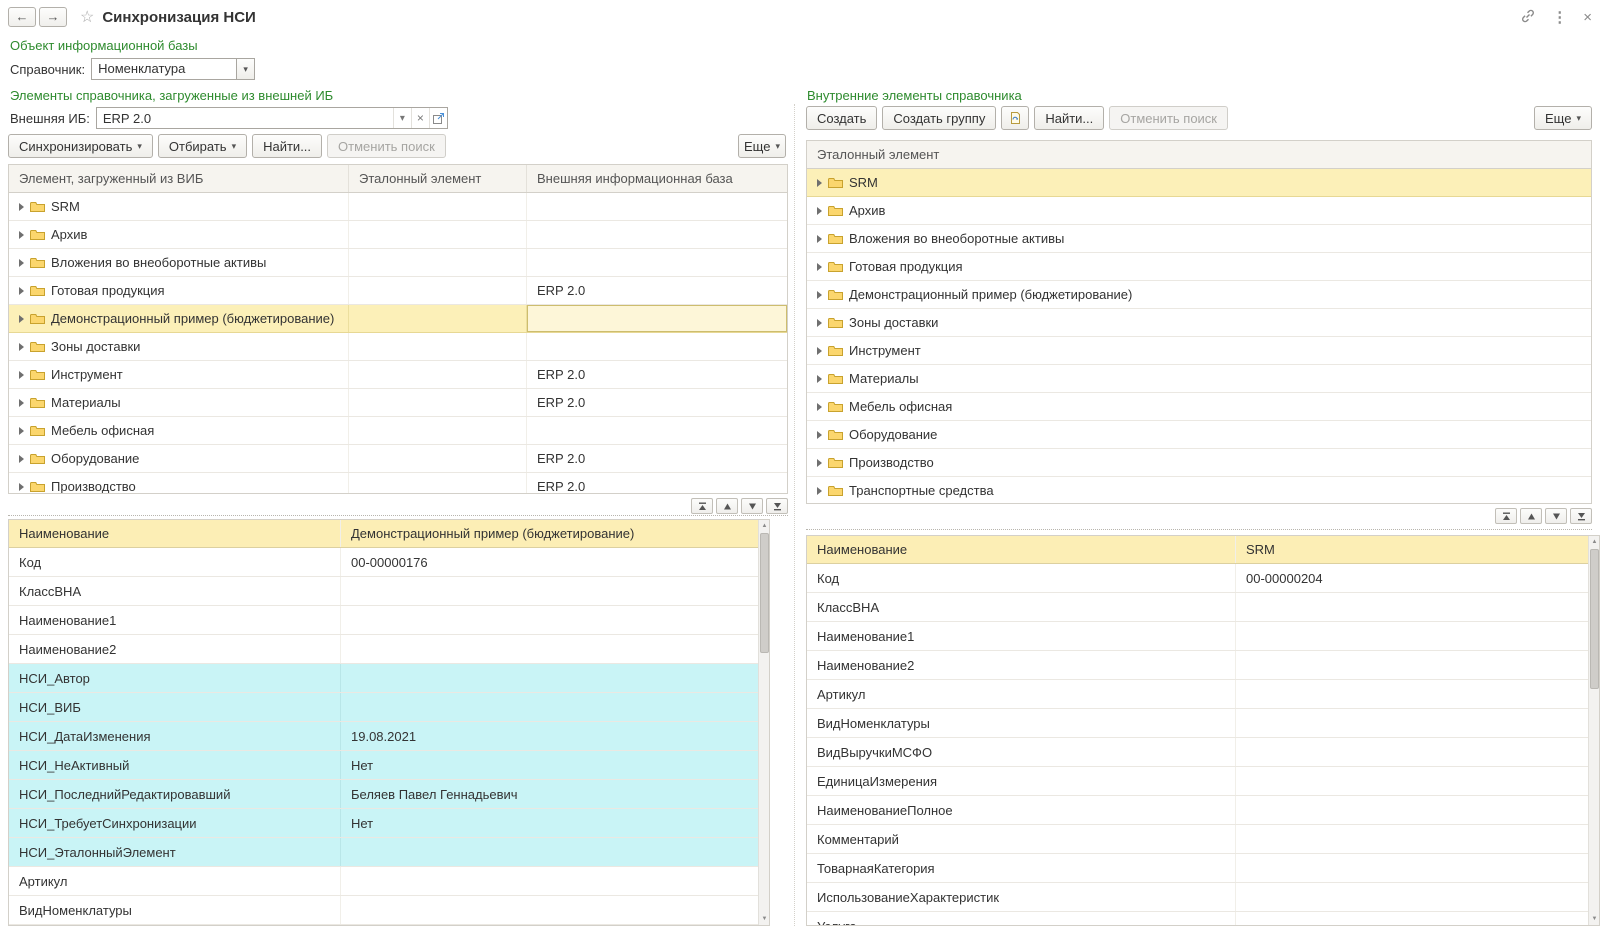 Image resolution: width=1600 pixels, height=926 pixels. I want to click on property-row: НСИ_ТребуетСинхронизации Нет, so click(383, 823).